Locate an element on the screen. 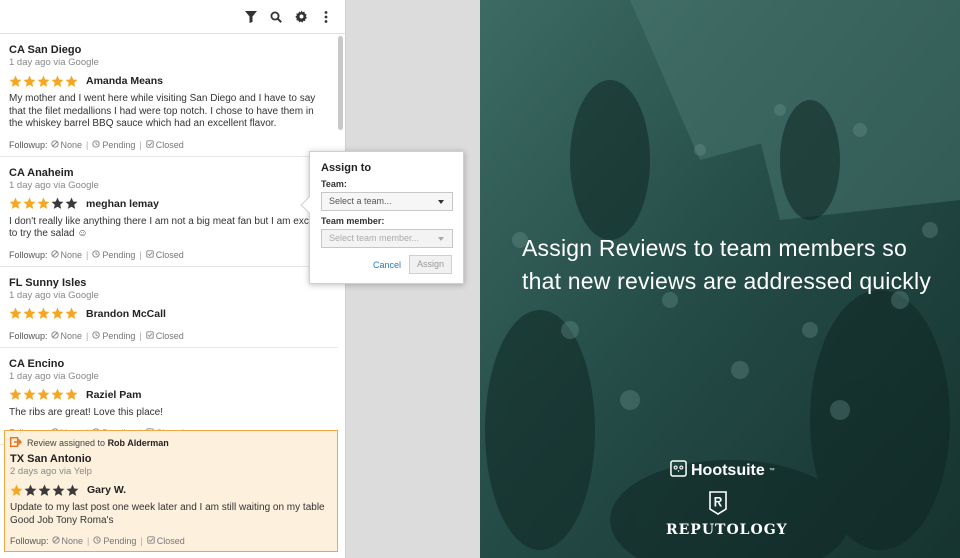 The width and height of the screenshot is (960, 558). rating-row: Amanda Means is located at coordinates (168, 81).